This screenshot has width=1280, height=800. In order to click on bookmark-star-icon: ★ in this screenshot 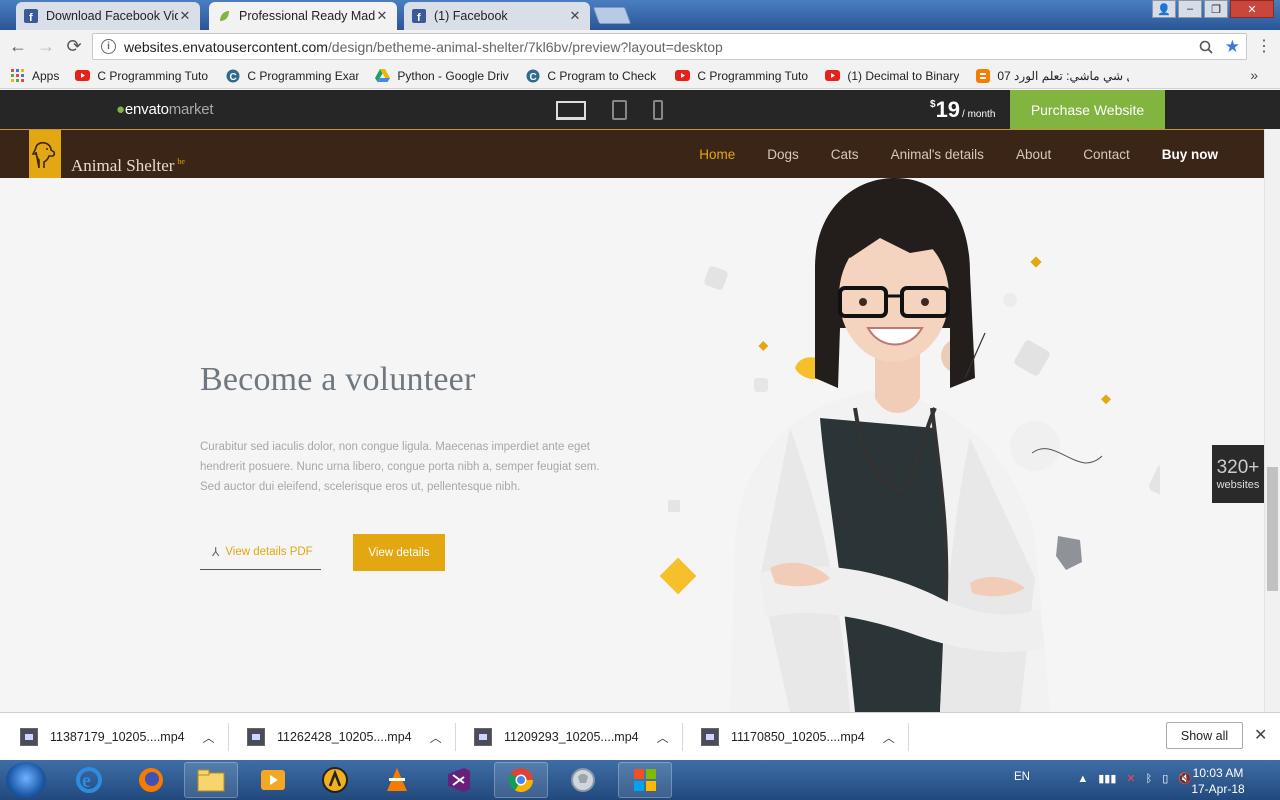, I will do `click(1232, 47)`.